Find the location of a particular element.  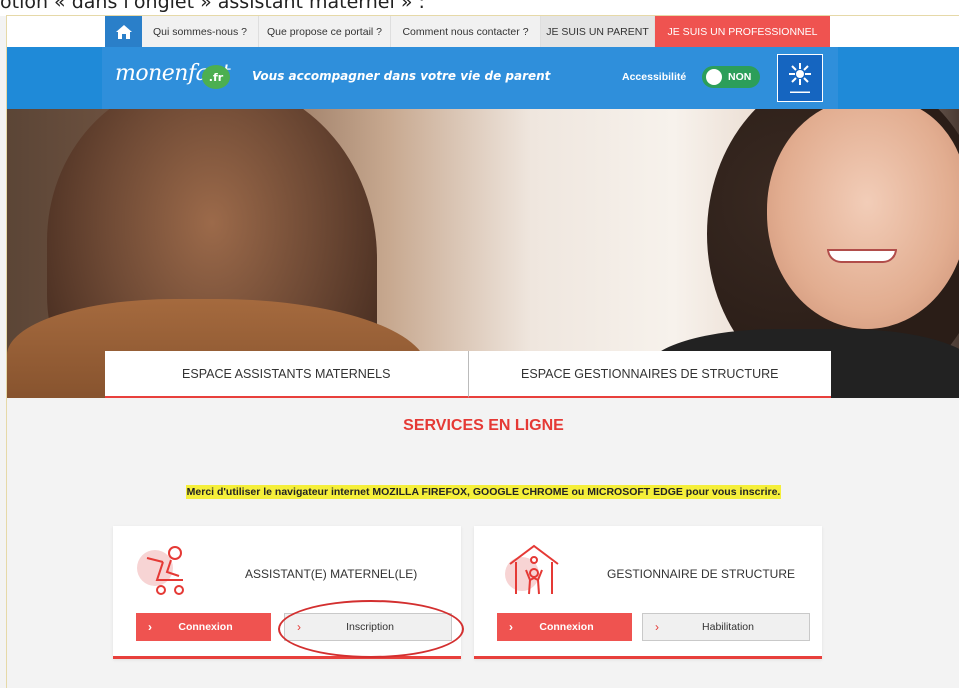

services-title: SERVICES EN LIGNE is located at coordinates (483, 425).